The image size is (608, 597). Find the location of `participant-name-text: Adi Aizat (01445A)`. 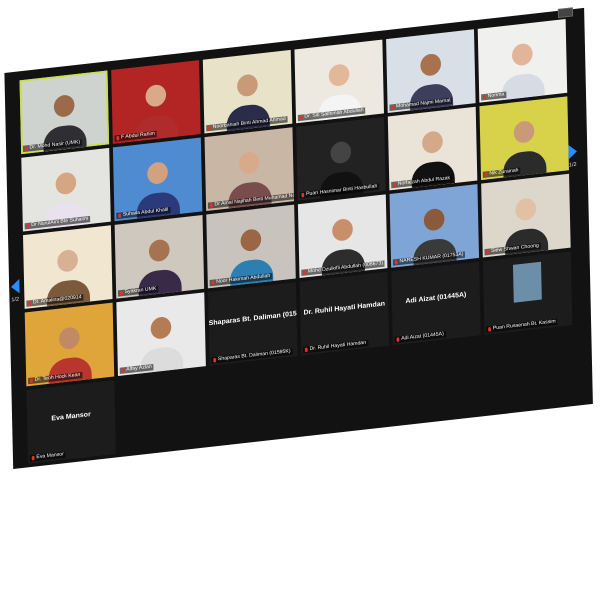

participant-name-text: Adi Aizat (01445A) is located at coordinates (422, 336).